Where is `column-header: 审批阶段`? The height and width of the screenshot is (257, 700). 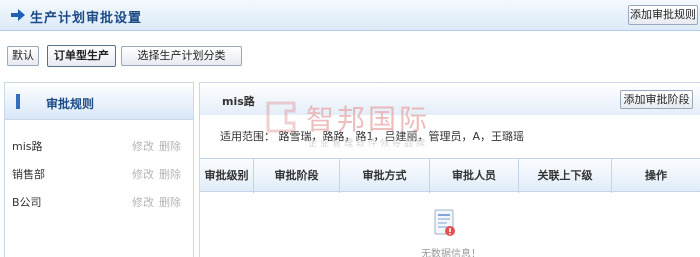 column-header: 审批阶段 is located at coordinates (297, 176).